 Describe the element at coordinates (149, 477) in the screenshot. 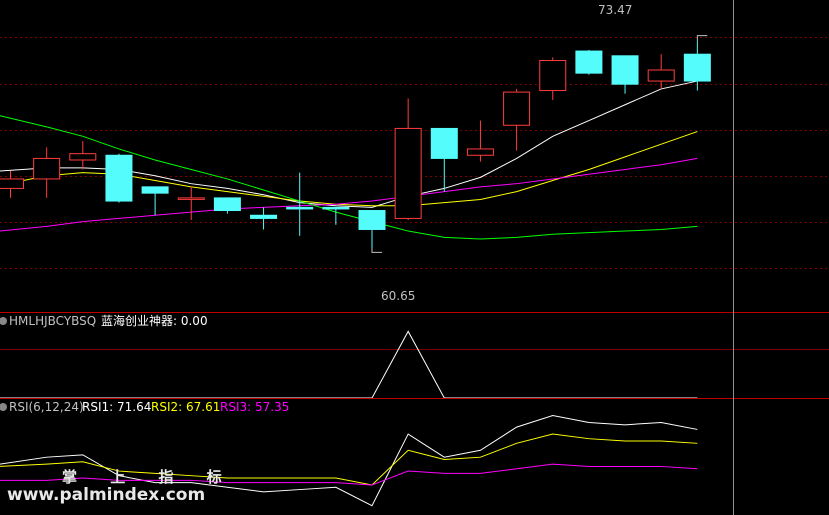

I see `watermark-title: 掌 上 指 标` at that location.